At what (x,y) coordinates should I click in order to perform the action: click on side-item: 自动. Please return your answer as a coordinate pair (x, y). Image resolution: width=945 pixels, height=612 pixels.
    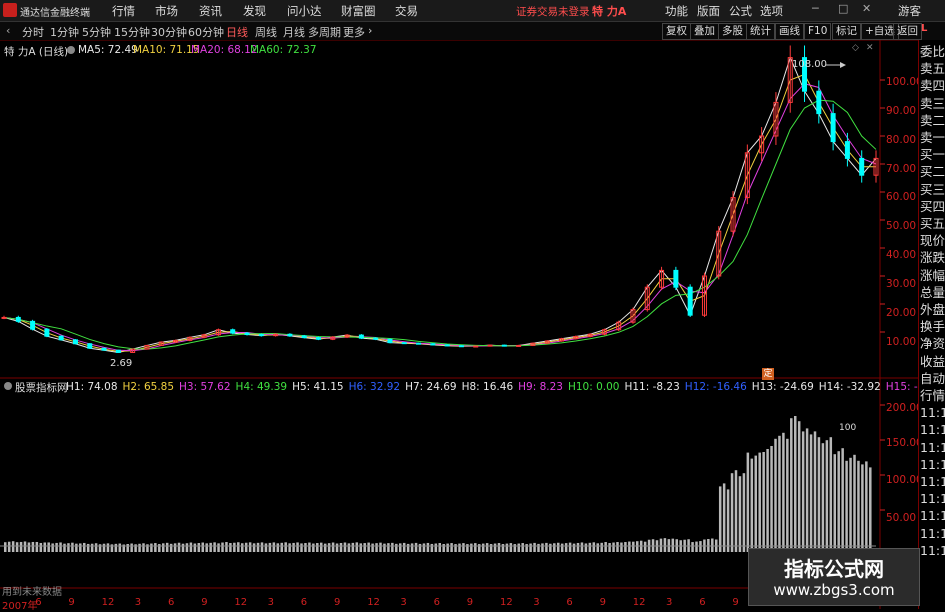
    Looking at the image, I should click on (932, 378).